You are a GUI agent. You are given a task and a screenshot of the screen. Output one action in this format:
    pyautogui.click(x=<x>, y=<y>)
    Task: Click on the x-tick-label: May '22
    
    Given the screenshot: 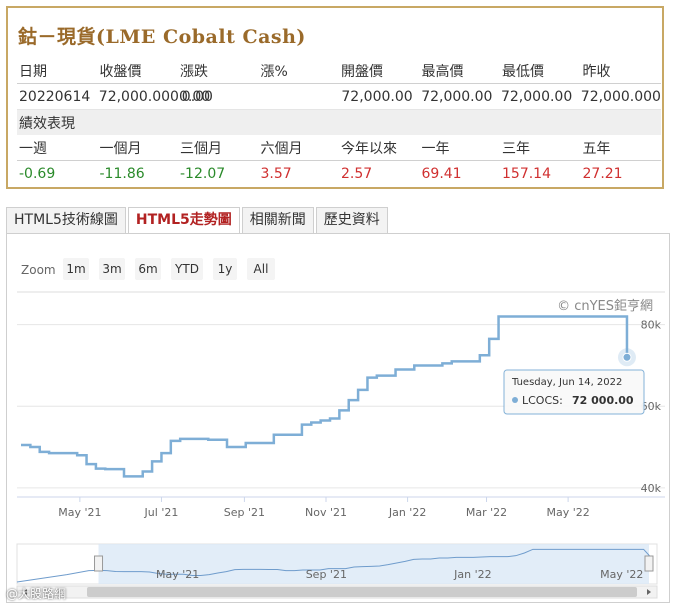 What is the action you would take?
    pyautogui.click(x=567, y=512)
    